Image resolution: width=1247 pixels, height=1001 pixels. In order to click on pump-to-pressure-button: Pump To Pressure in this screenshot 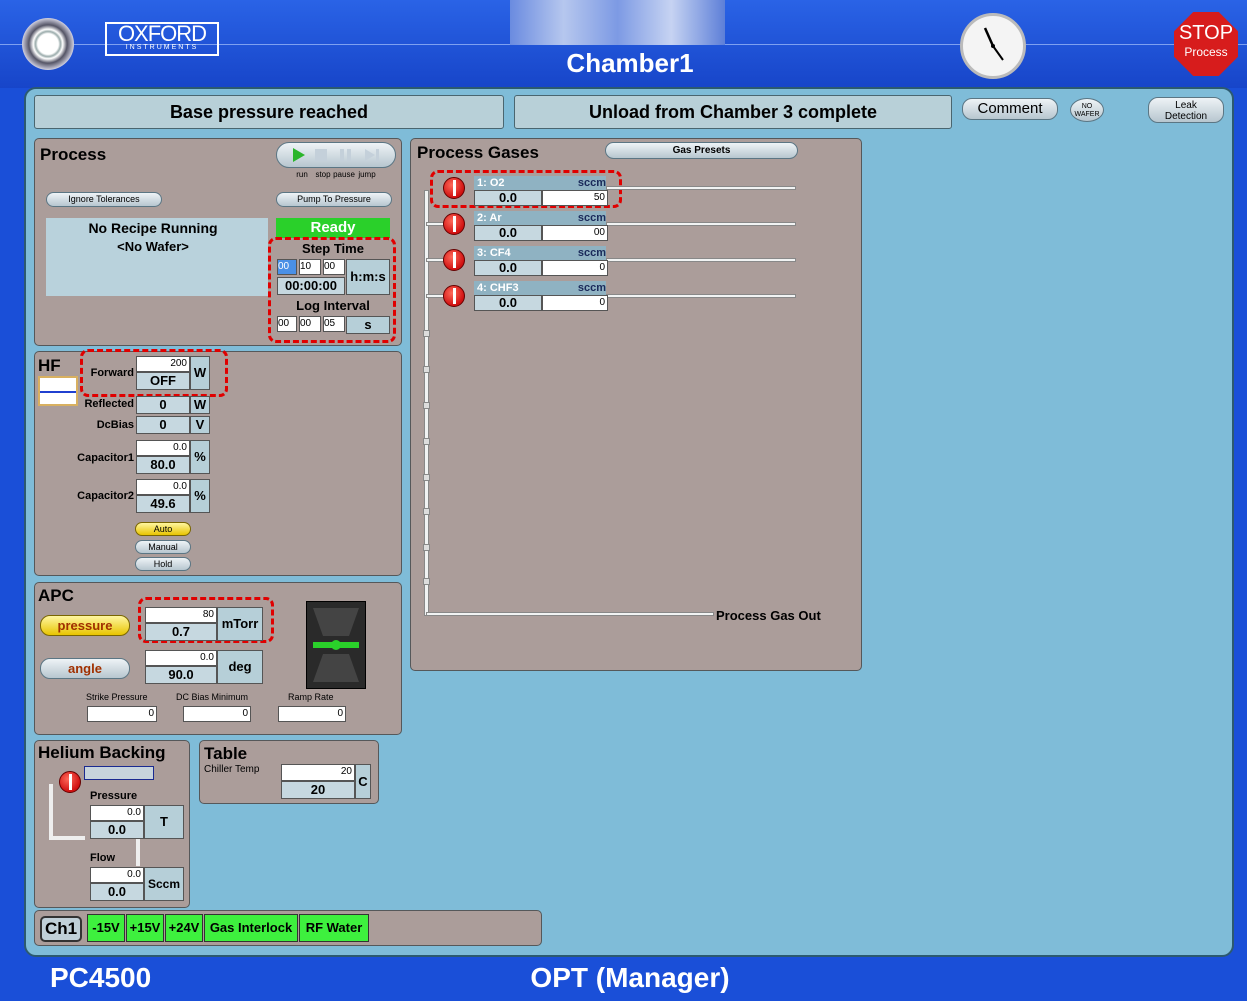, I will do `click(334, 199)`.